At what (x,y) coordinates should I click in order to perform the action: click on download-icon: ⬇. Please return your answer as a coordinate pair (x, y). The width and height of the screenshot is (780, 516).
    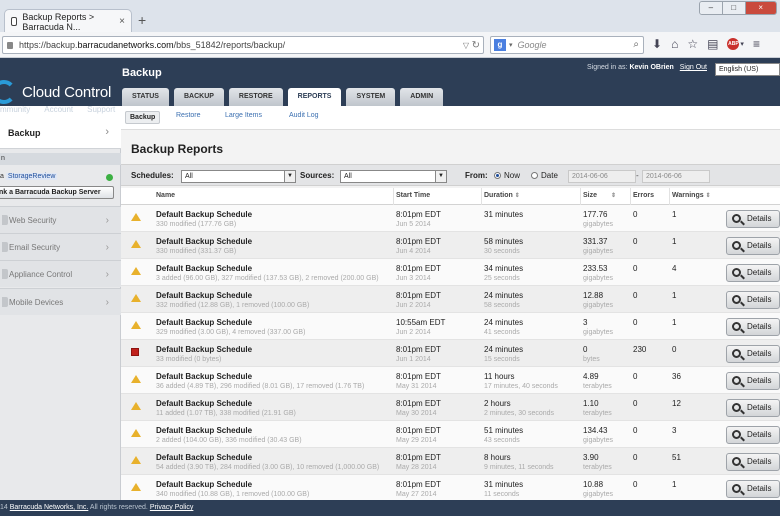
    Looking at the image, I should click on (657, 44).